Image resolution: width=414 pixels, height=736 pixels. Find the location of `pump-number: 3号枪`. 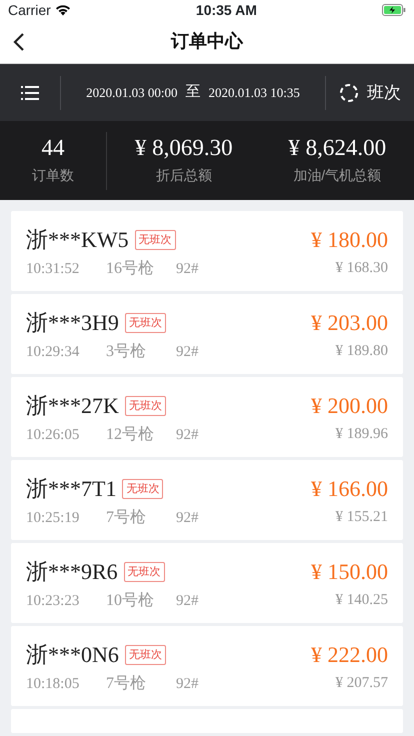

pump-number: 3号枪 is located at coordinates (126, 352).